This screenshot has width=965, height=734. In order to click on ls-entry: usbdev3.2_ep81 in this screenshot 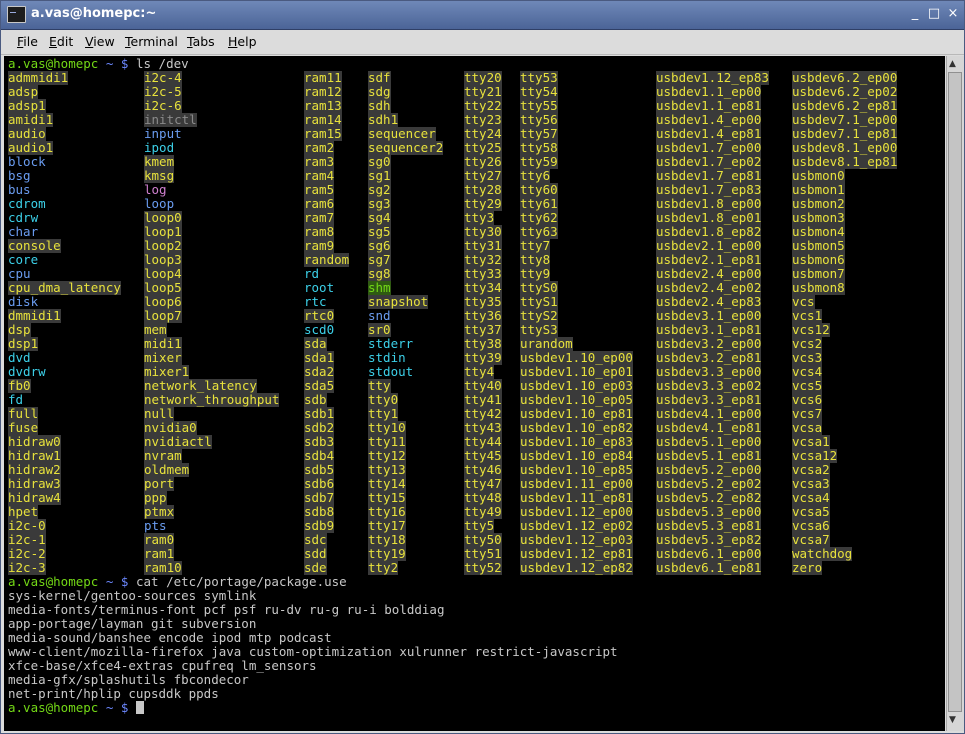, I will do `click(709, 358)`.